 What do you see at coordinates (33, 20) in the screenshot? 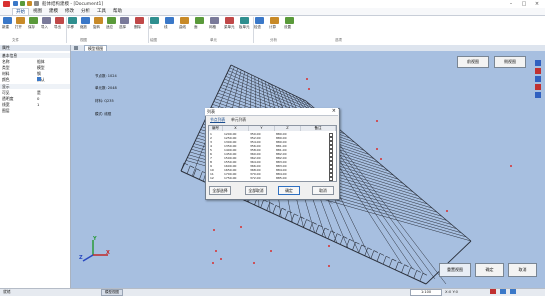
I see `save-icon` at bounding box center [33, 20].